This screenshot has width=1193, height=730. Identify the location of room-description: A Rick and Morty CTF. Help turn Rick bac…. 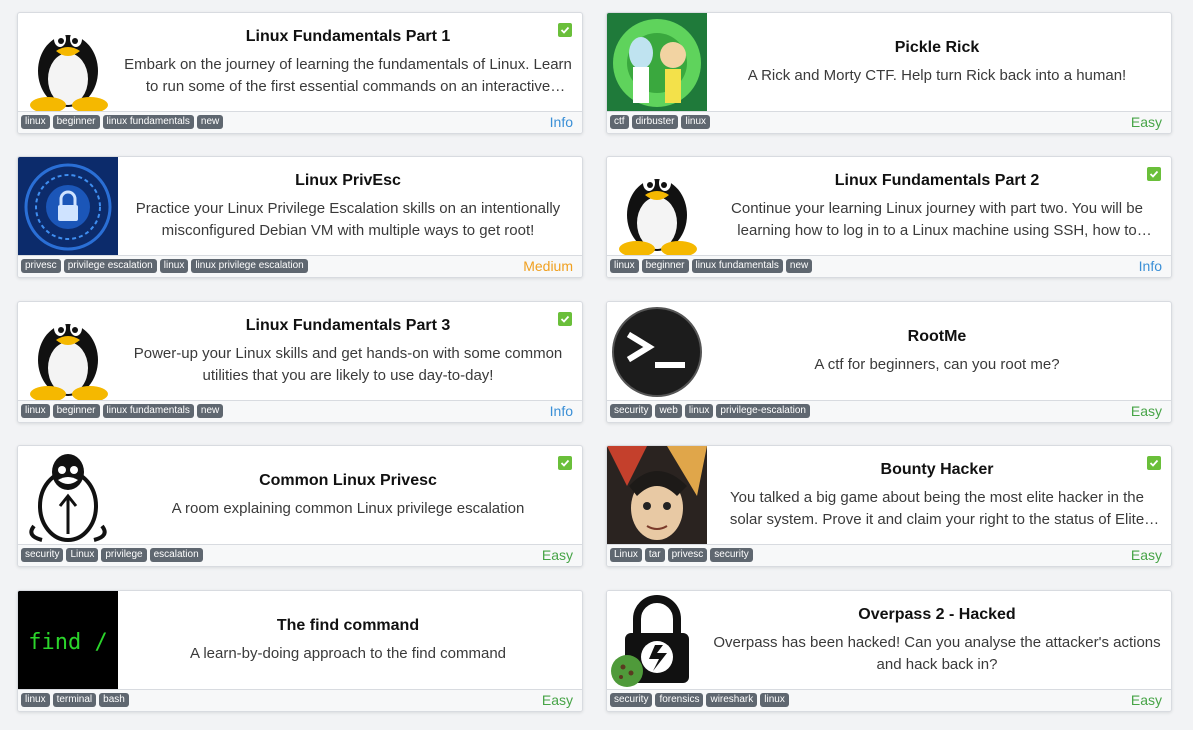
(937, 75).